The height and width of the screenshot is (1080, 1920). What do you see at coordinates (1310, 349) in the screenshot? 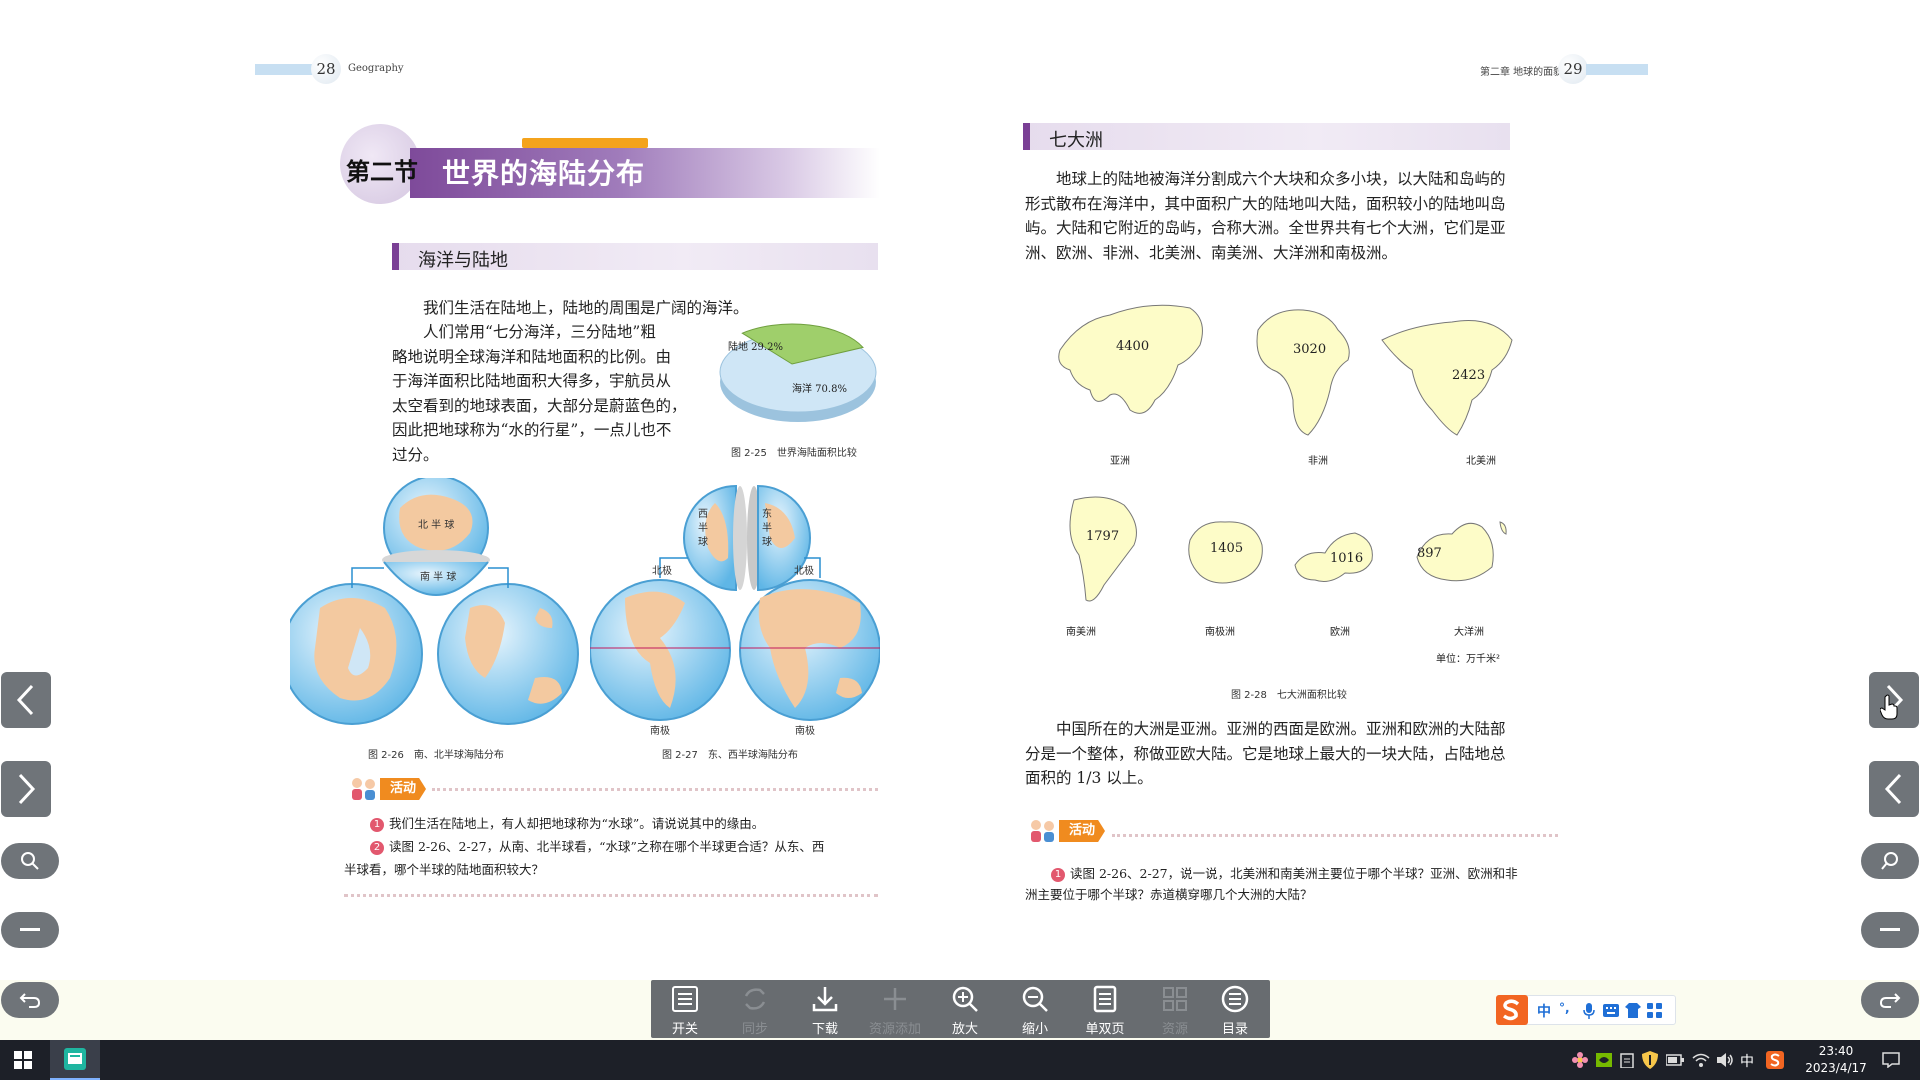
I see `continent-value: 3020` at bounding box center [1310, 349].